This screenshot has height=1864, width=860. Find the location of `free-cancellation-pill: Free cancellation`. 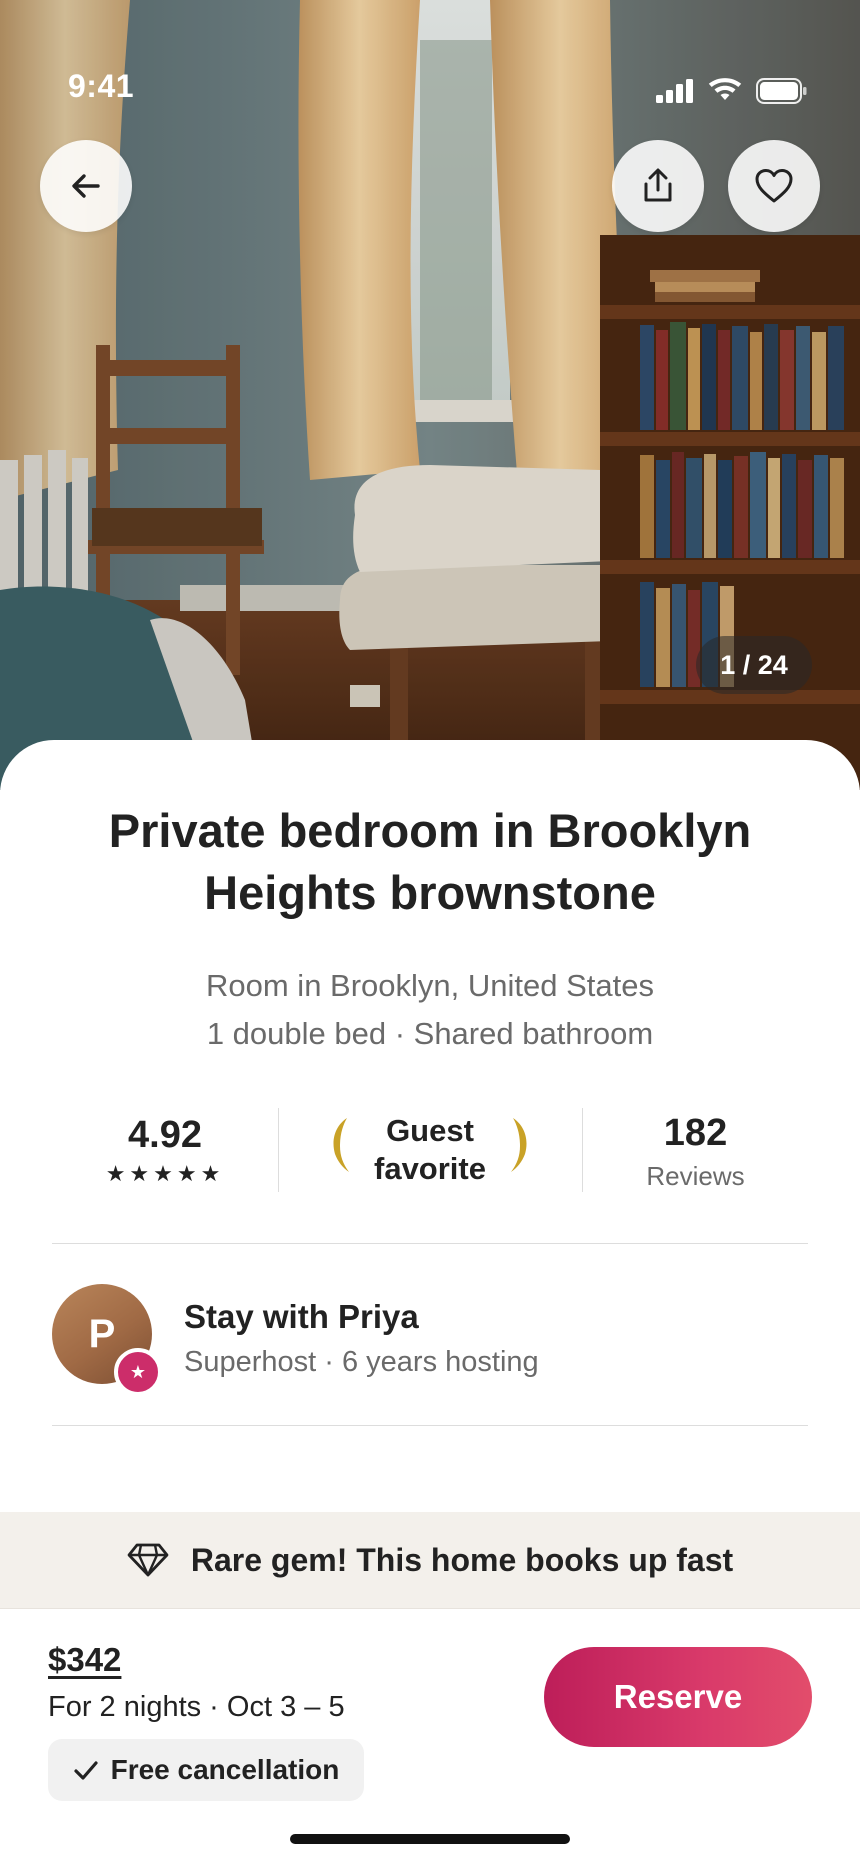

free-cancellation-pill: Free cancellation is located at coordinates (206, 1770).